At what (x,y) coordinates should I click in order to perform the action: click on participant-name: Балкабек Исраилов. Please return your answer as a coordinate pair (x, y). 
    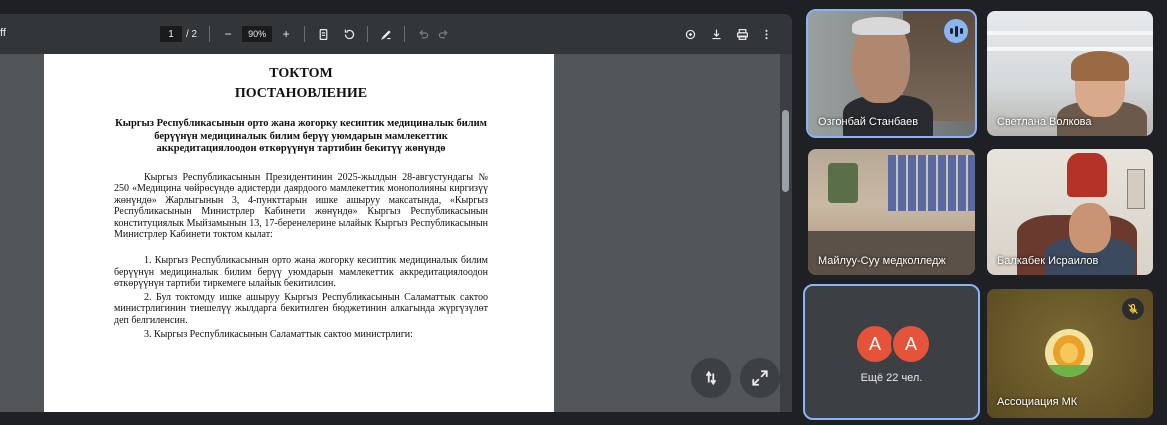
    Looking at the image, I should click on (1048, 261).